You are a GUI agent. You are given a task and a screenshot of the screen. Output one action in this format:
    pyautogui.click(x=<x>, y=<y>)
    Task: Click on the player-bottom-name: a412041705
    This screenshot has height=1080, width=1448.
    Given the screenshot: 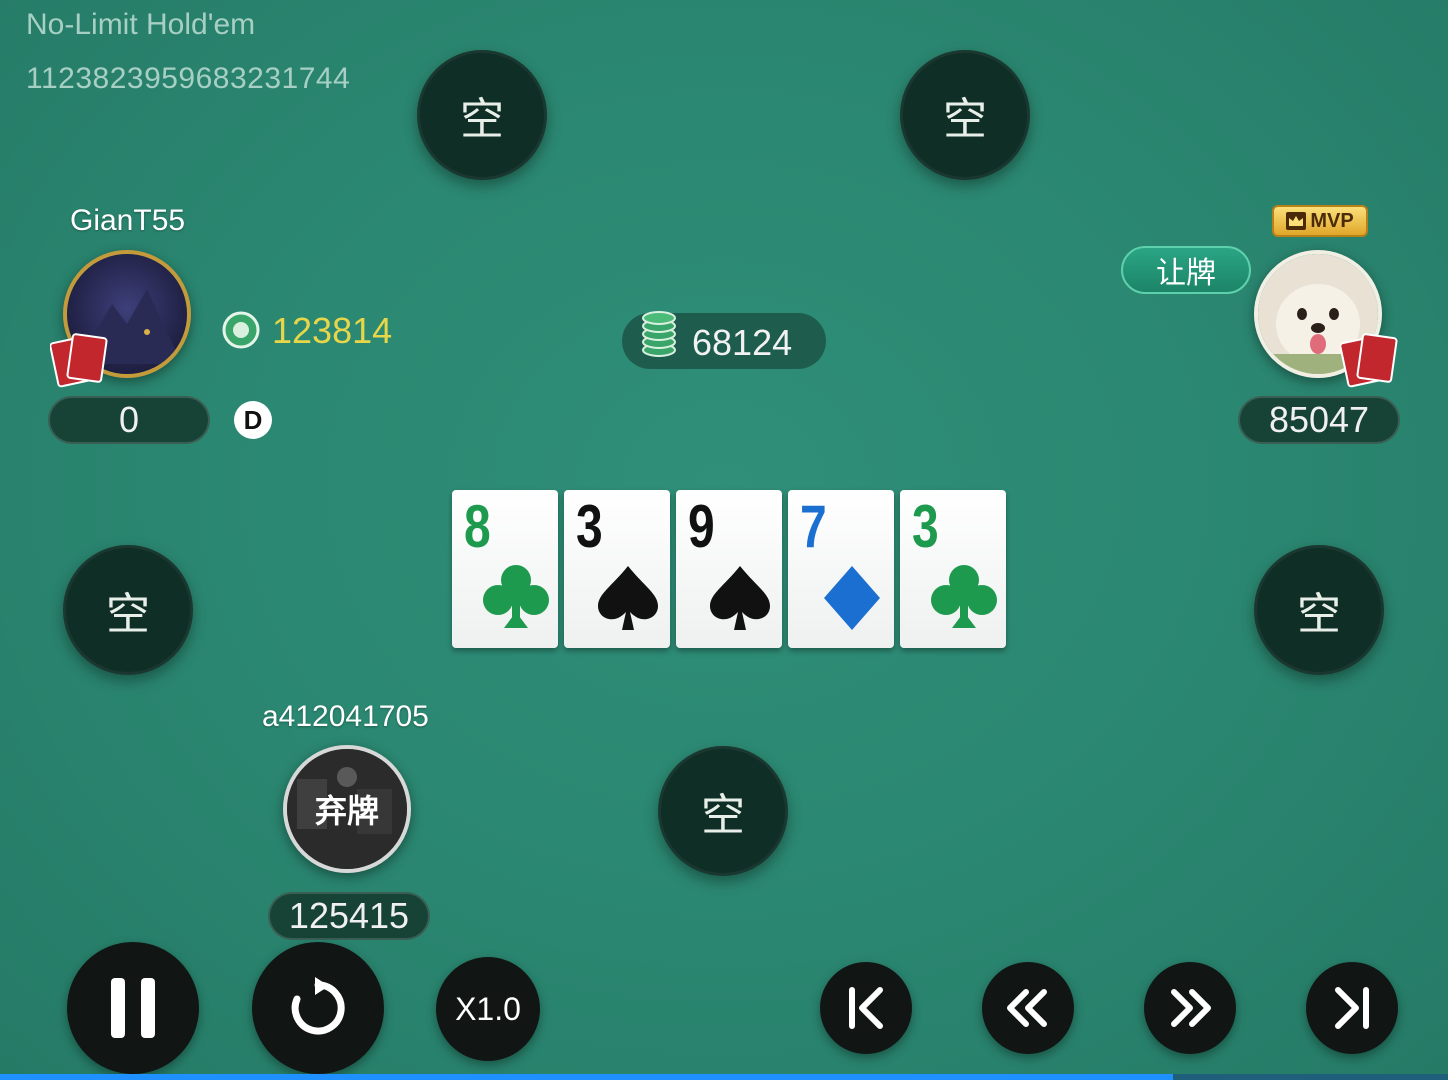 What is the action you would take?
    pyautogui.click(x=345, y=716)
    